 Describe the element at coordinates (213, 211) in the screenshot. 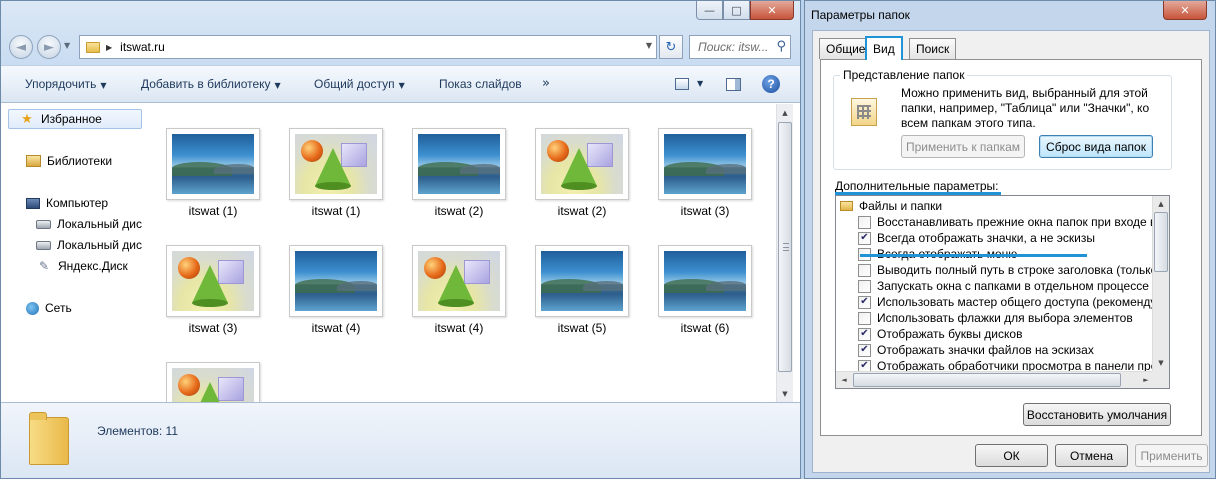

I see `file-name: itswat (1)` at that location.